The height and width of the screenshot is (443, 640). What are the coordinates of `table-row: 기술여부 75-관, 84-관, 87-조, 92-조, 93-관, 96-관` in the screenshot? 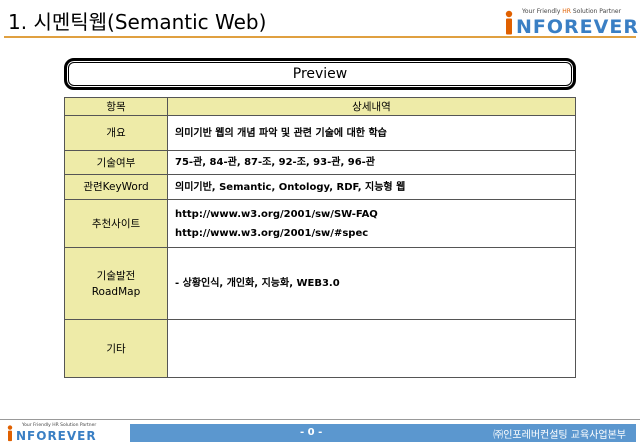 It's located at (320, 162).